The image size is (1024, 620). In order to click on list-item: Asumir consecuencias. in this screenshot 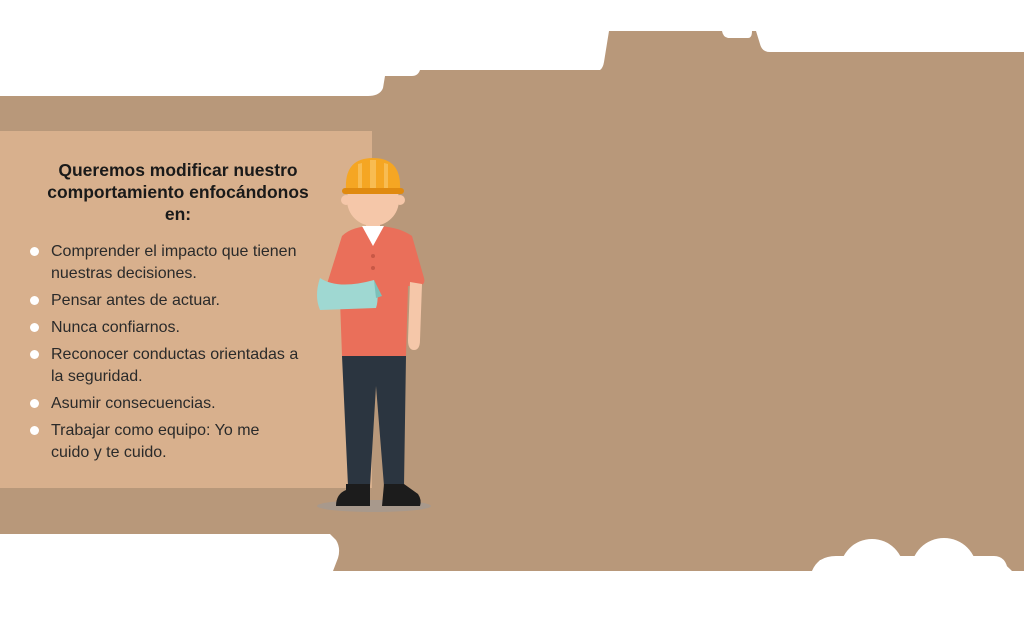, I will do `click(165, 404)`.